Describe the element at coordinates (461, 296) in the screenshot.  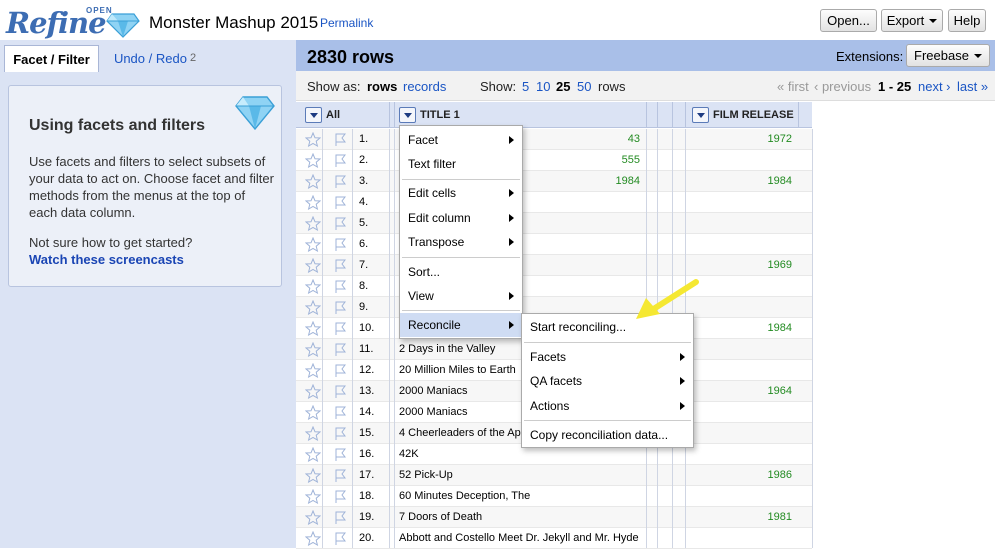
I see `menu-item-view: View` at that location.